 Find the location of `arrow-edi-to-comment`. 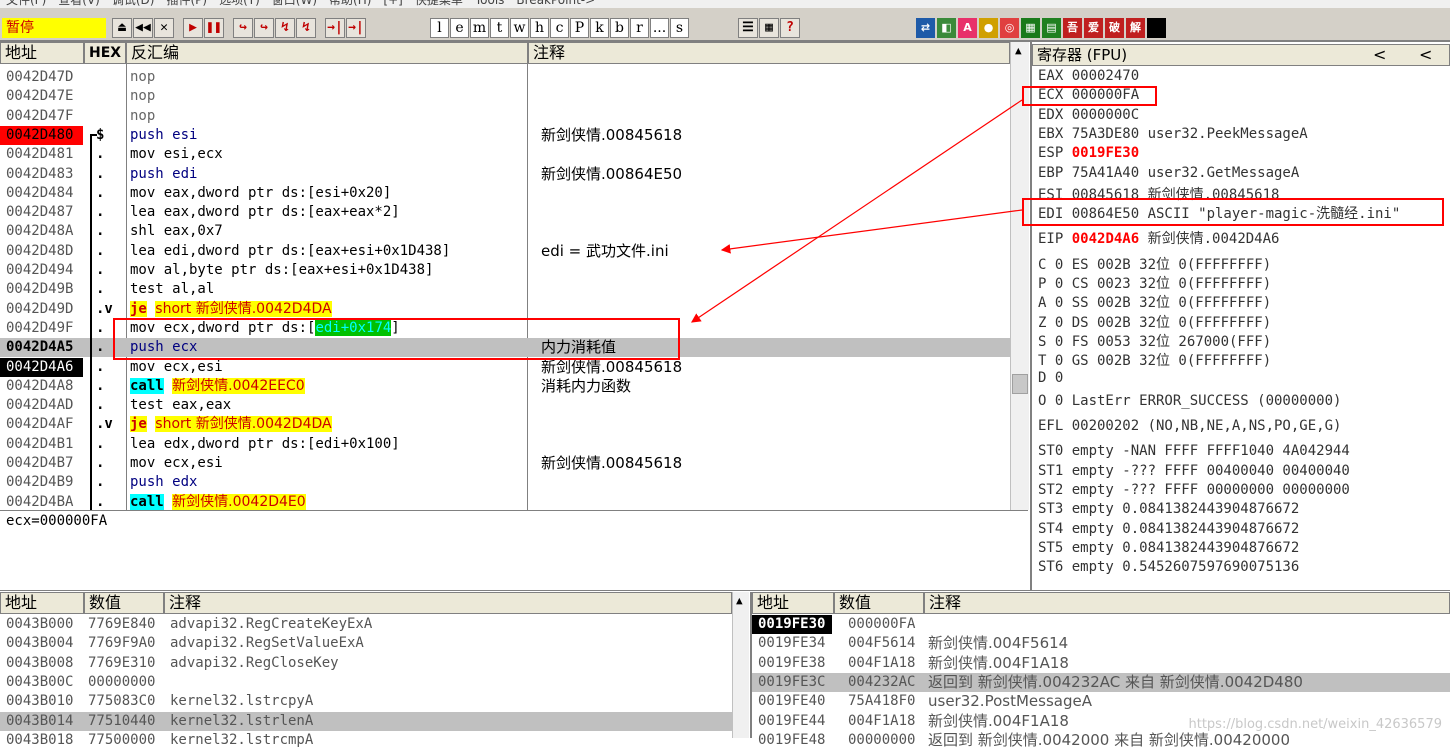

arrow-edi-to-comment is located at coordinates (871, 231).